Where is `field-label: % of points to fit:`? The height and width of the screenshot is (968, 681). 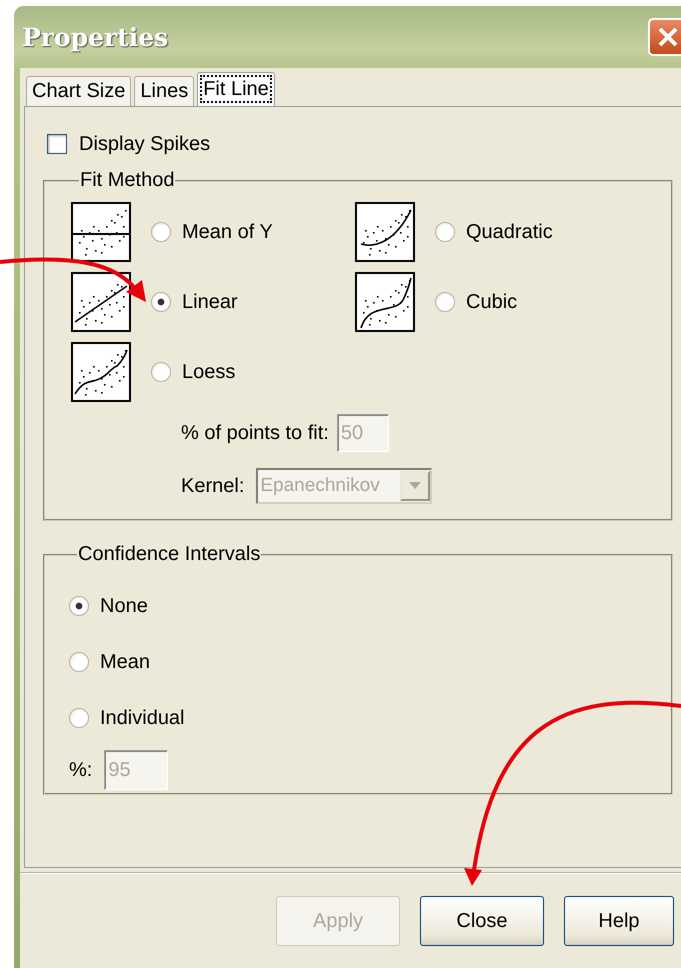 field-label: % of points to fit: is located at coordinates (255, 433).